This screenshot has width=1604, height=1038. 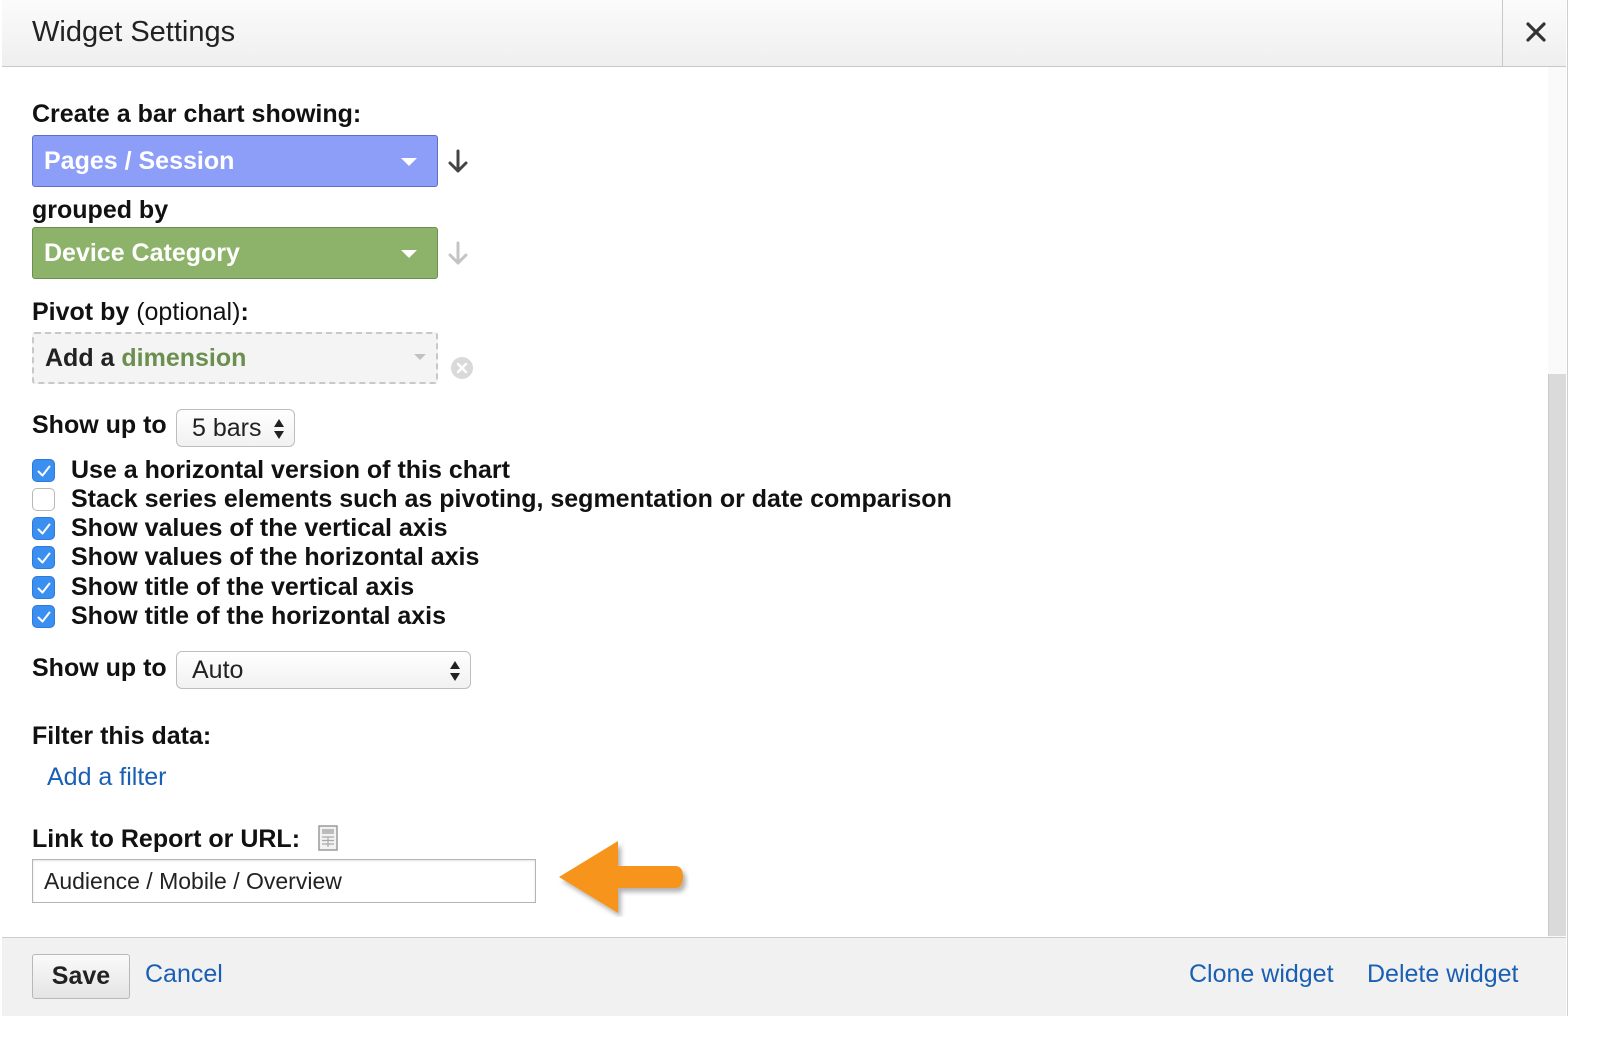 I want to click on pivot-placeholder-prefix: Add a, so click(x=80, y=358).